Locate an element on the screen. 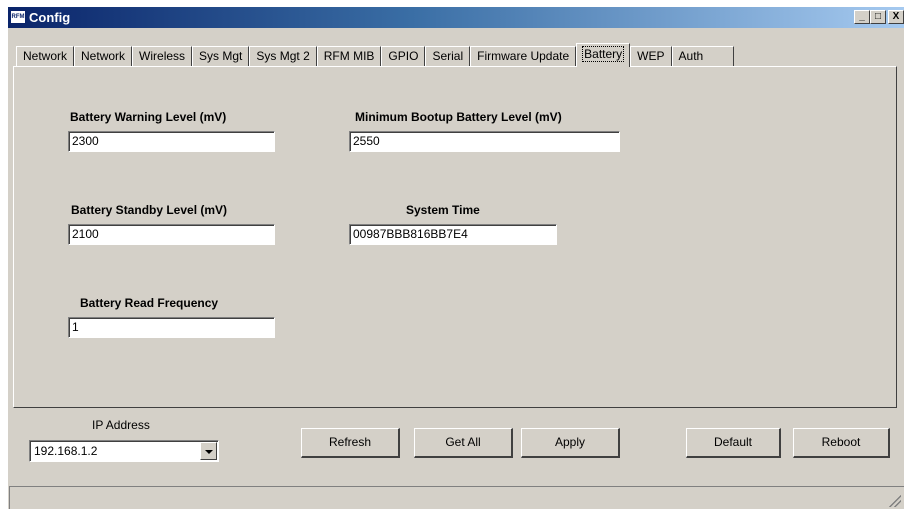 This screenshot has height=509, width=904. get-all-button: Get All is located at coordinates (463, 443).